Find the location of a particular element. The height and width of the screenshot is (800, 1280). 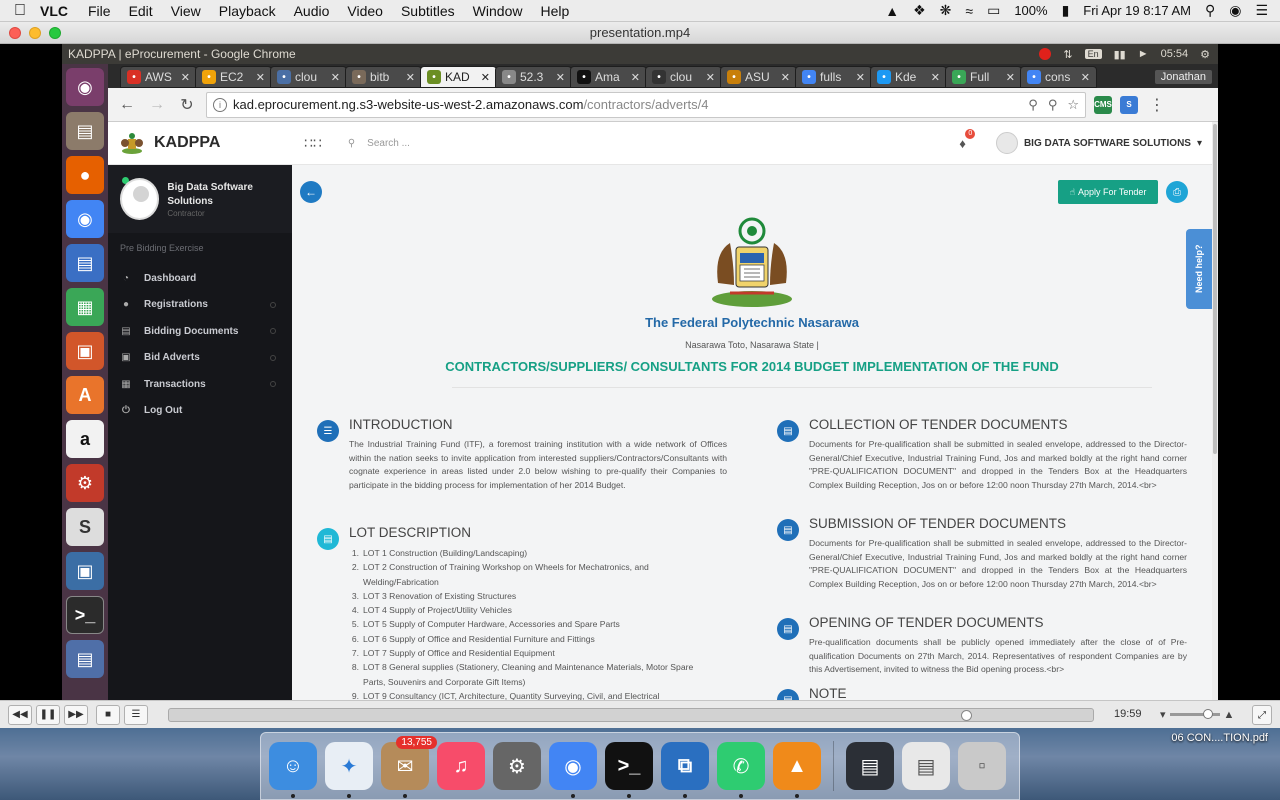

chrome-profile-button: Jonathan is located at coordinates (1183, 77).